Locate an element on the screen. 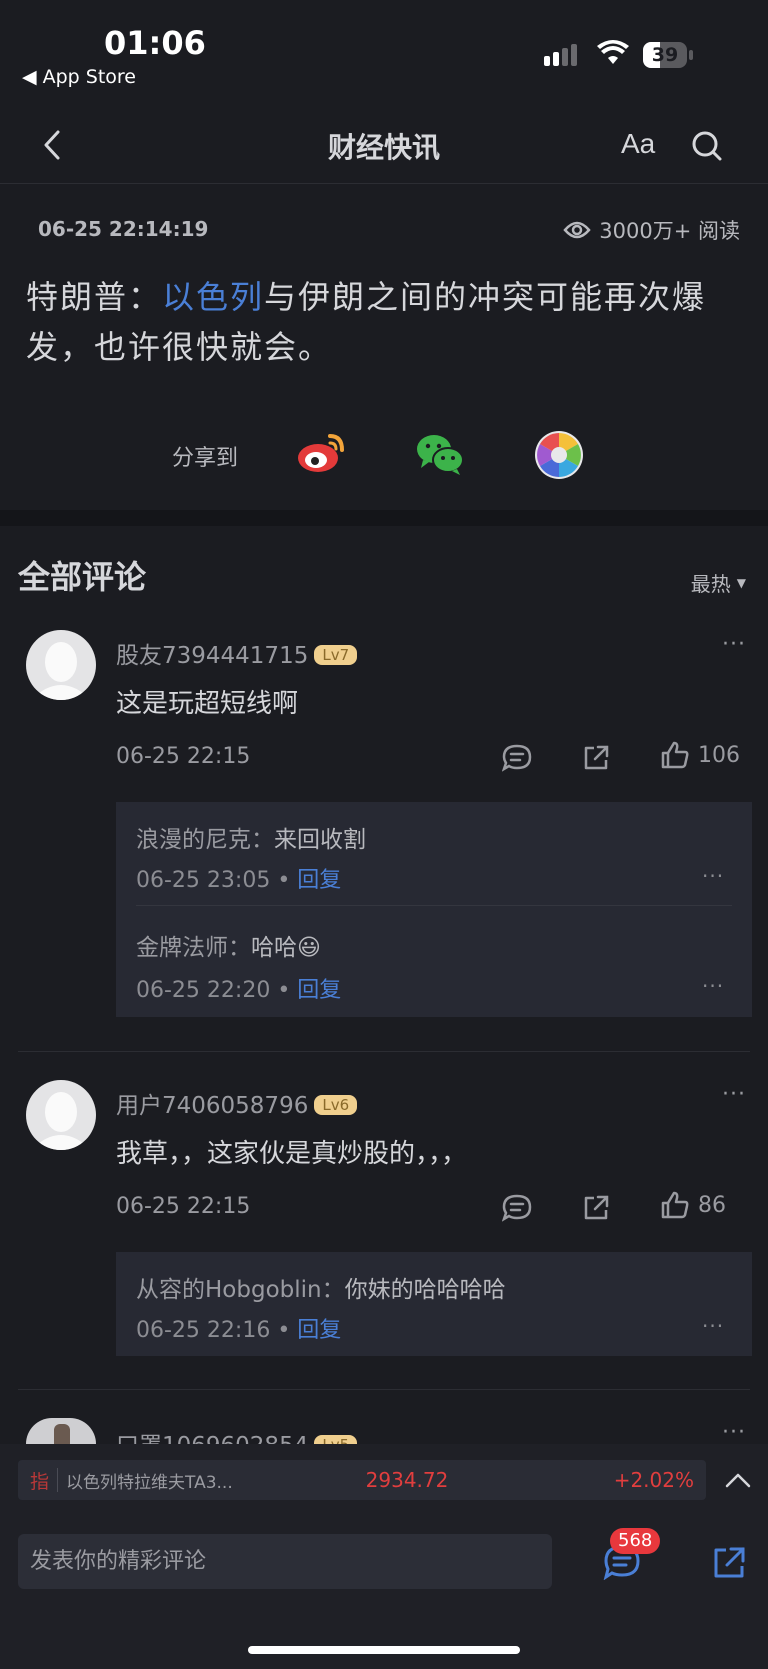 The width and height of the screenshot is (768, 1669). reply-divider is located at coordinates (434, 905).